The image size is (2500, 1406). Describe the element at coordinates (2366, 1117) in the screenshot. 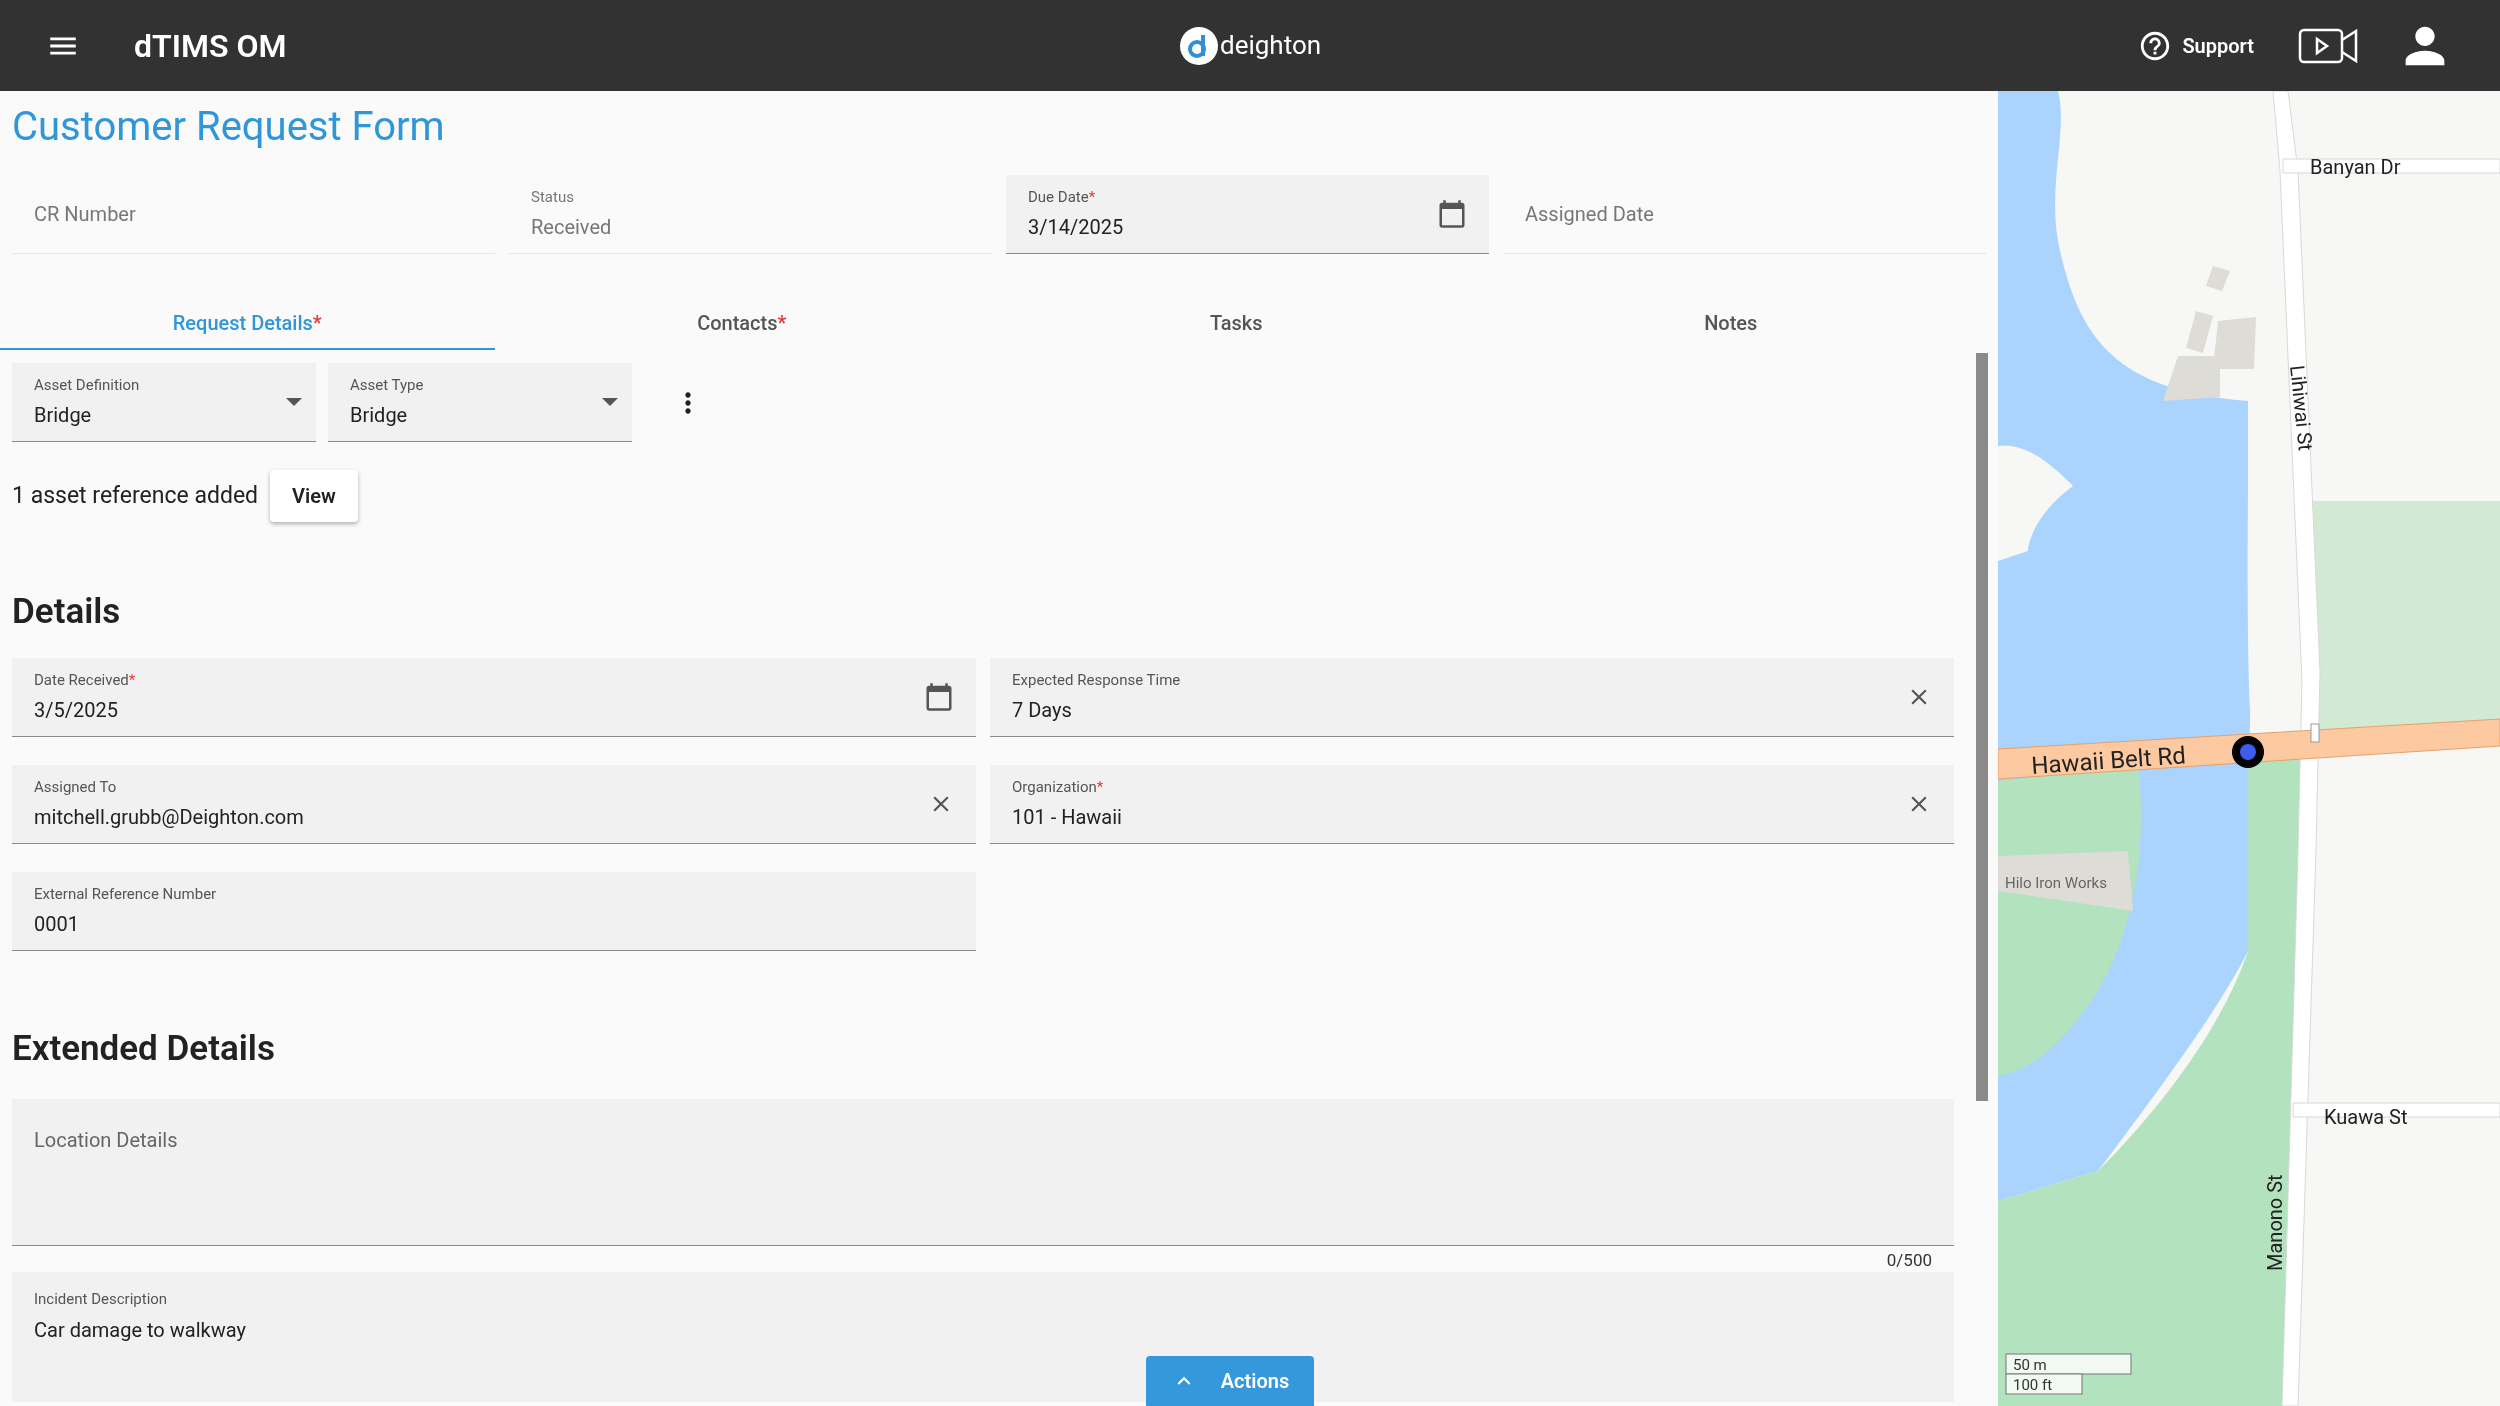

I see `street-label: Kuawa St` at that location.